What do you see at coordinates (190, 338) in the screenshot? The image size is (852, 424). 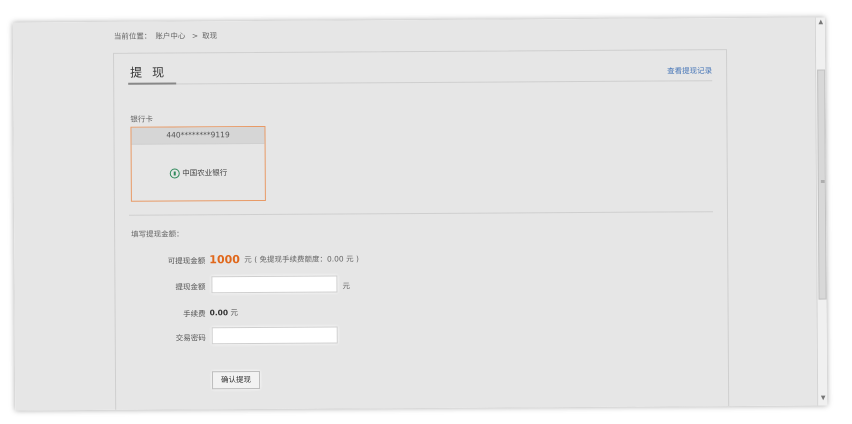 I see `trade-password-label: 交易密码` at bounding box center [190, 338].